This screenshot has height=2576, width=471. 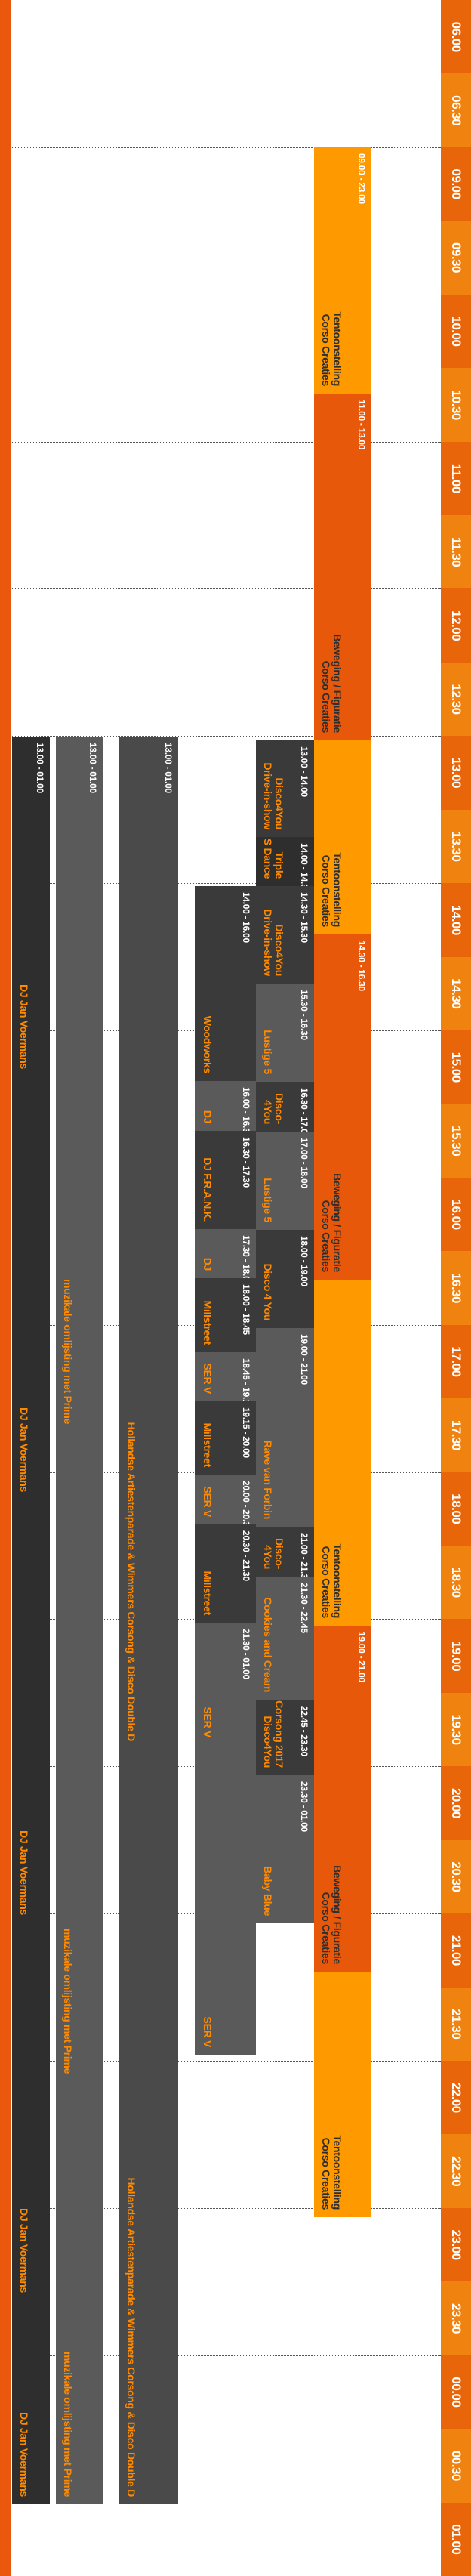 What do you see at coordinates (456, 1950) in the screenshot?
I see `time-label: 21.00` at bounding box center [456, 1950].